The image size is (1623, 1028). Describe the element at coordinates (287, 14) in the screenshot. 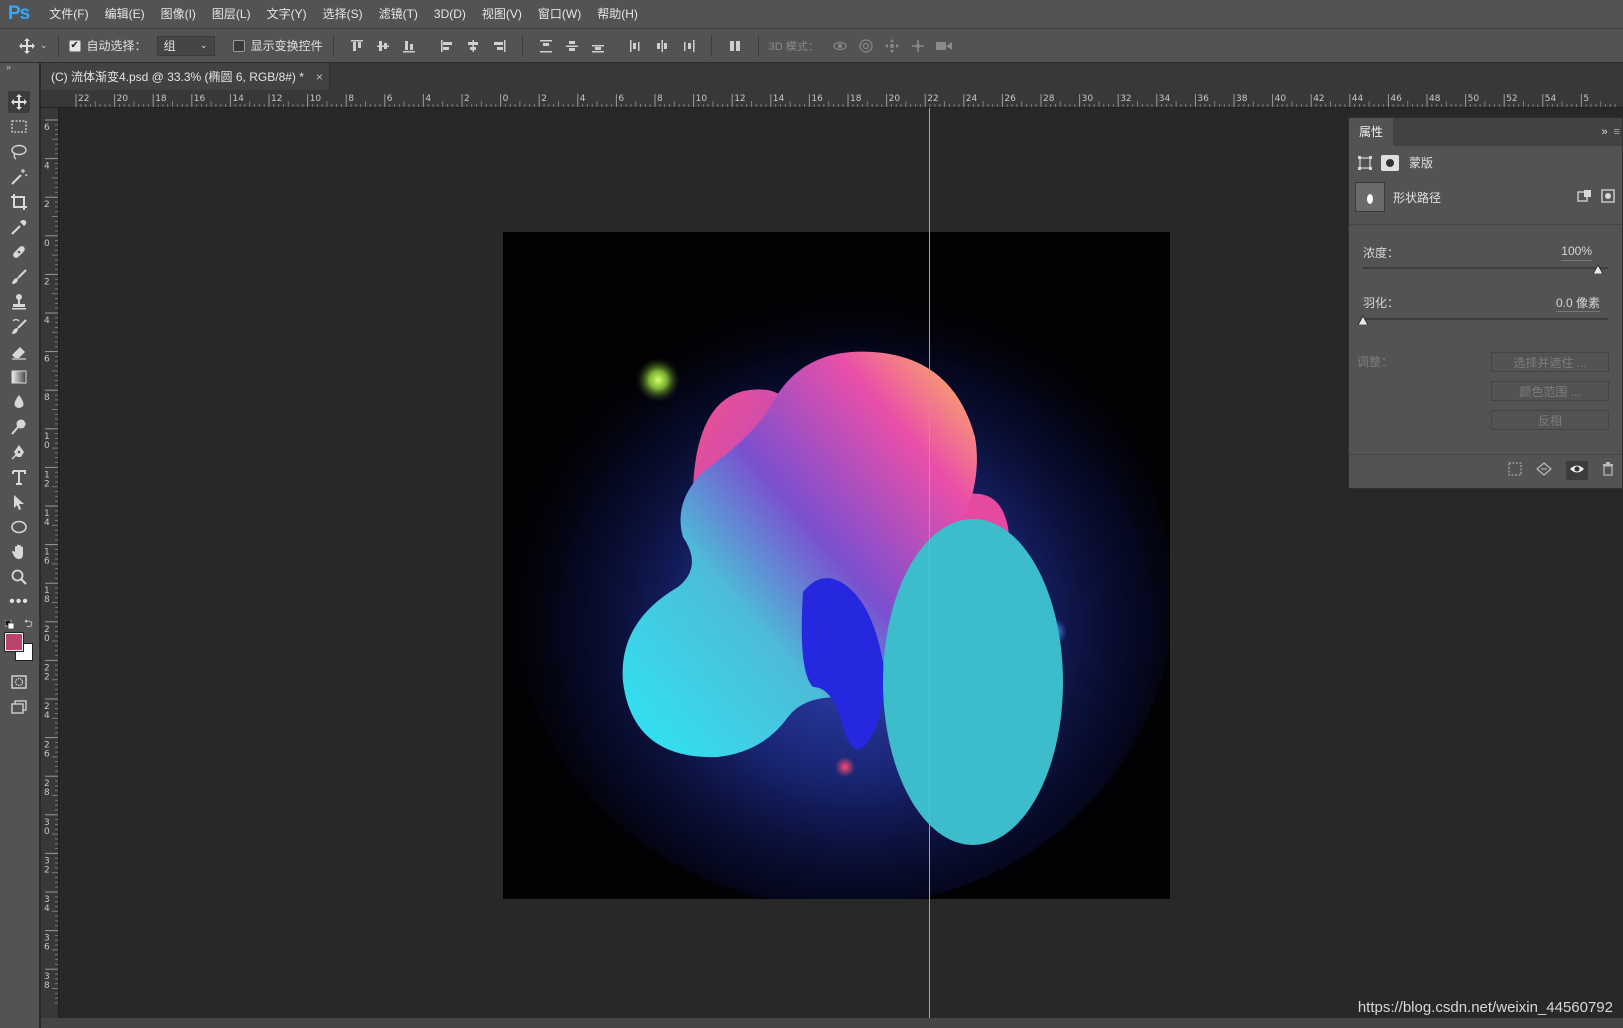

I see `menu-type: 文字(Y)` at that location.